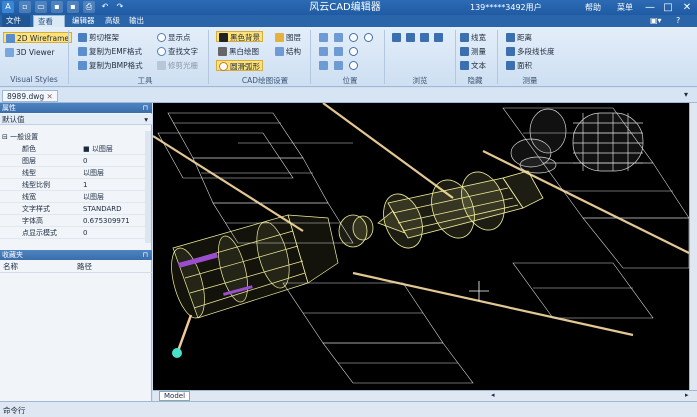  Describe the element at coordinates (338, 37) in the screenshot. I see `zoom-window-icon` at that location.